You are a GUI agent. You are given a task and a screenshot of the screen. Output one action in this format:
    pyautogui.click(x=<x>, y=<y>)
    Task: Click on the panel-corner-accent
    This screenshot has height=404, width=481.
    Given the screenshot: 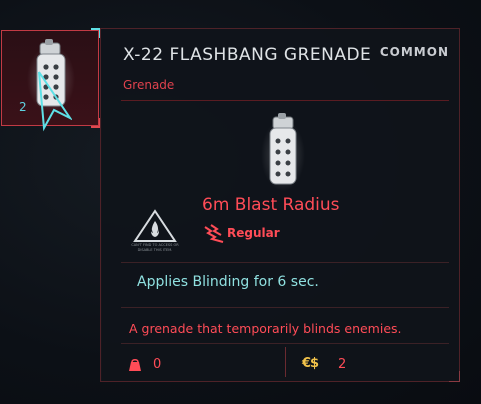 What is the action you would take?
    pyautogui.click(x=454, y=376)
    